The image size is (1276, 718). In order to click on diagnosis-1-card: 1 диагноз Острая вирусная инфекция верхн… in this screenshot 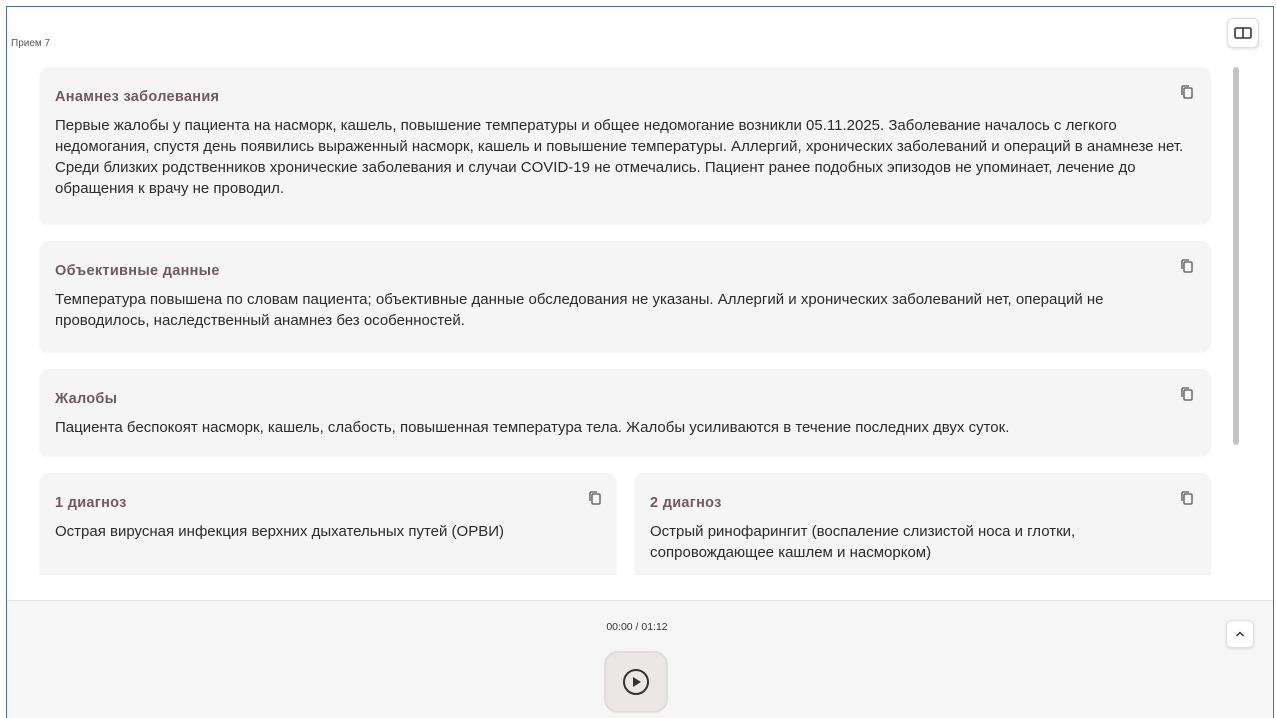, I will do `click(328, 524)`.